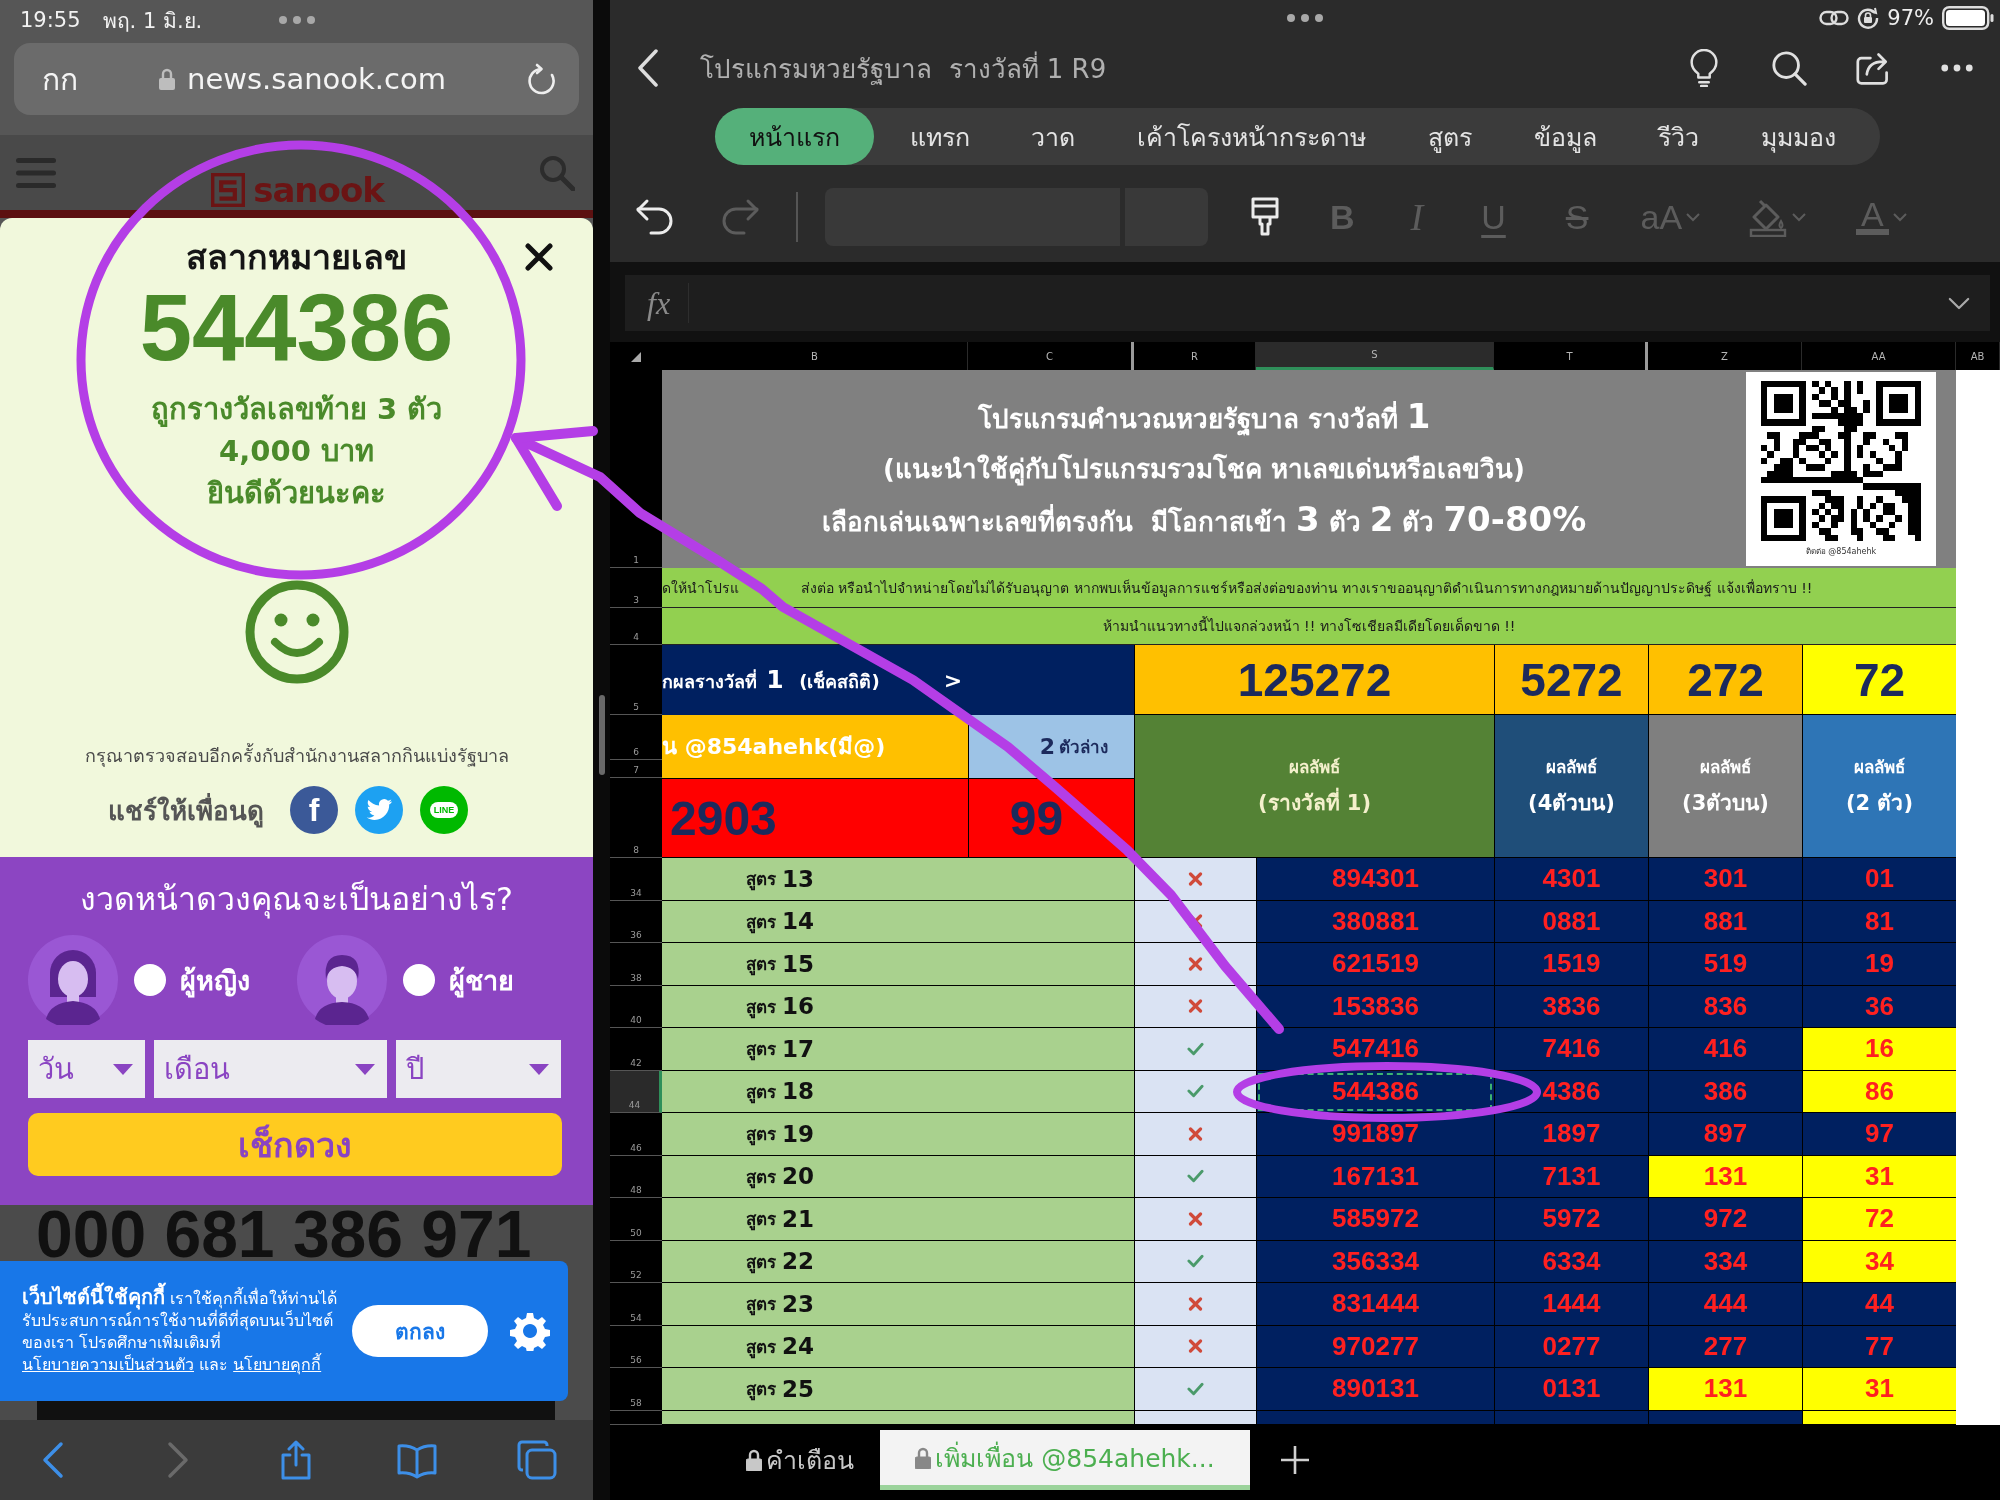 The image size is (2000, 1500). Describe the element at coordinates (1768, 217) in the screenshot. I see `paint-bucket-icon` at that location.